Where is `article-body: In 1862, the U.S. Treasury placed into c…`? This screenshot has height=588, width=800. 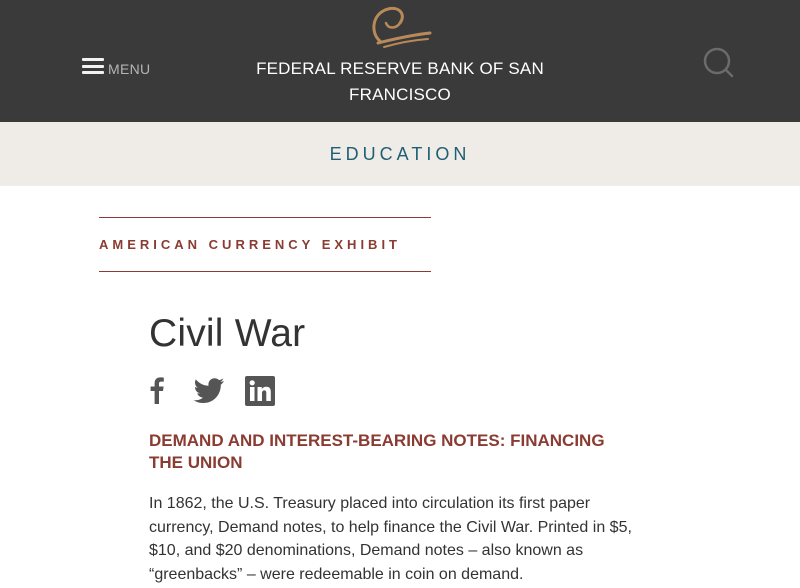 article-body: In 1862, the U.S. Treasury placed into c… is located at coordinates (390, 539).